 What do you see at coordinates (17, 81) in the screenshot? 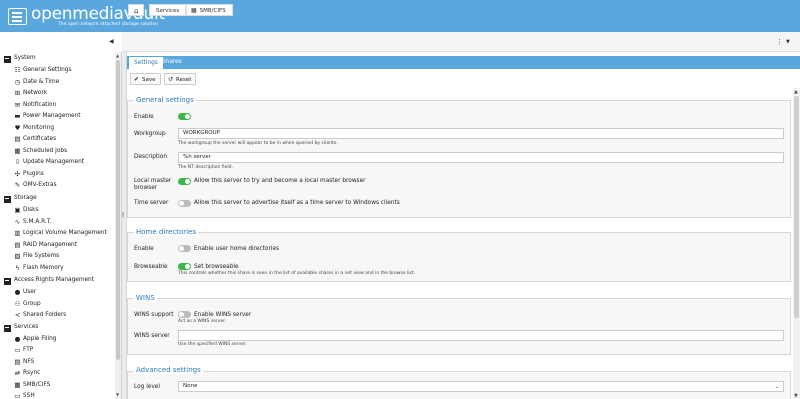
I see `clock-icon: ◷` at bounding box center [17, 81].